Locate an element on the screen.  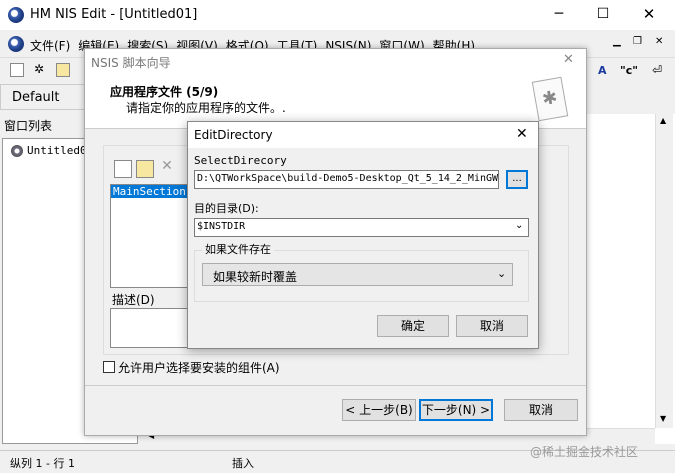
wizard-title: NSIS 脚本向导 is located at coordinates (131, 63).